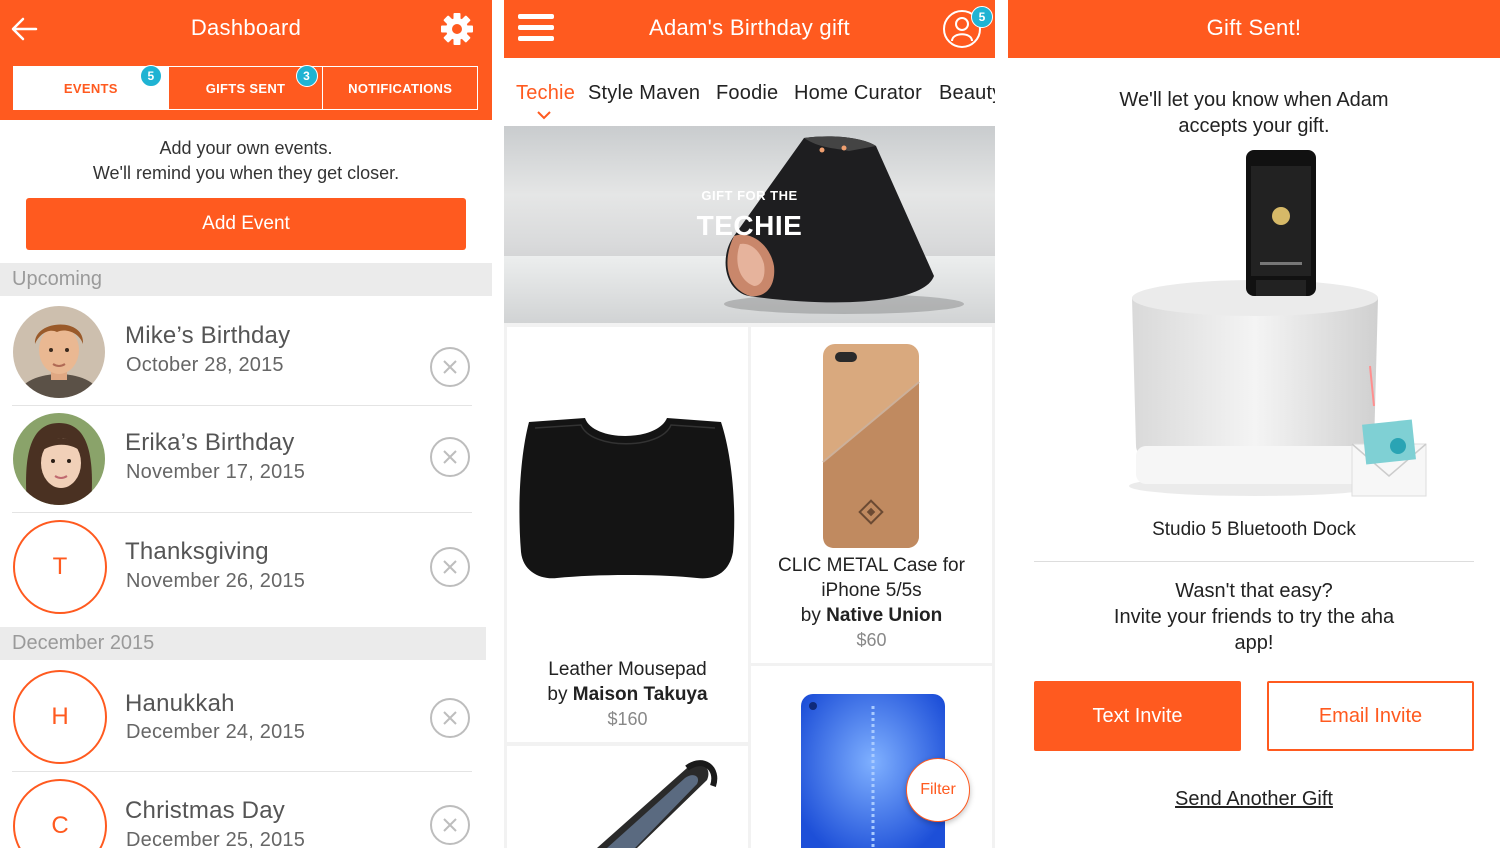 The height and width of the screenshot is (848, 1500). Describe the element at coordinates (871, 640) in the screenshot. I see `product-price: $60` at that location.